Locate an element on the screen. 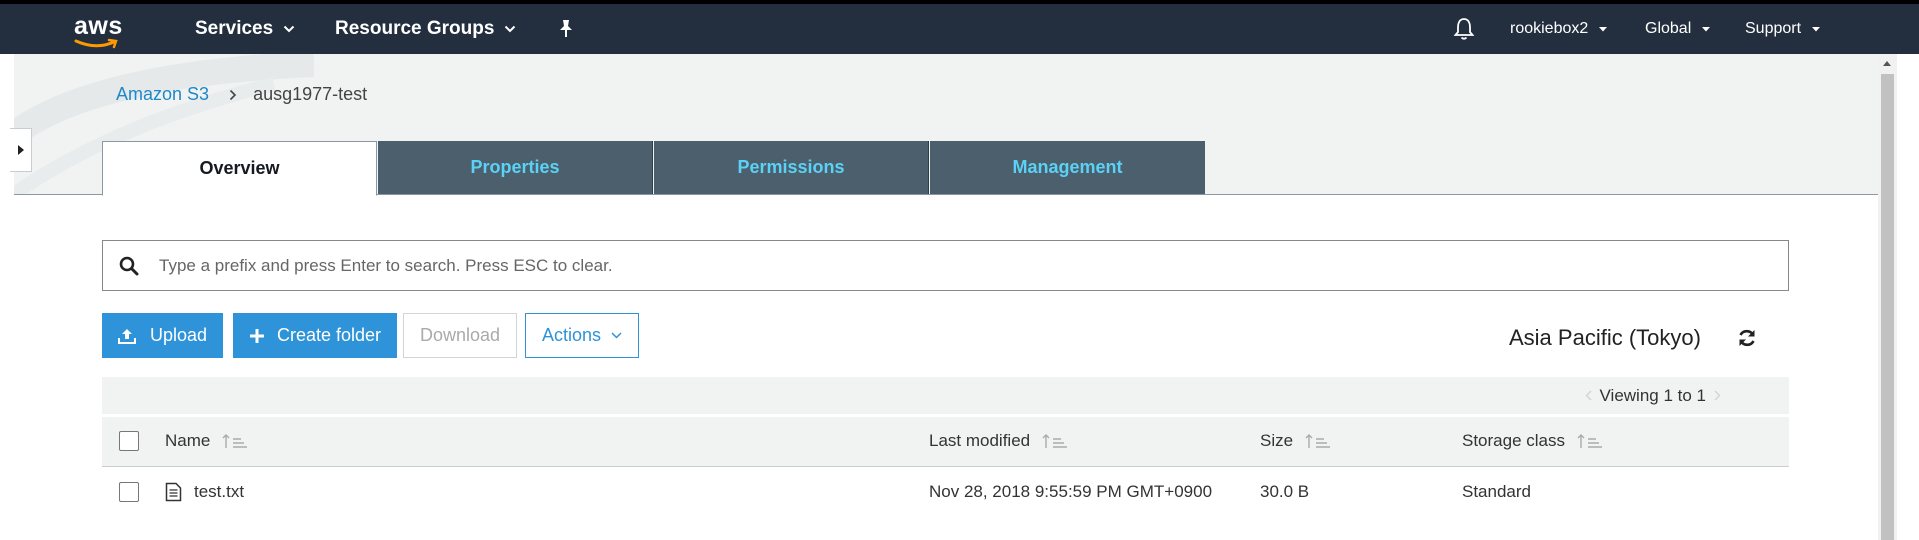  top-navbar: aws Services Resource Groups rookiebox2 is located at coordinates (959, 27).